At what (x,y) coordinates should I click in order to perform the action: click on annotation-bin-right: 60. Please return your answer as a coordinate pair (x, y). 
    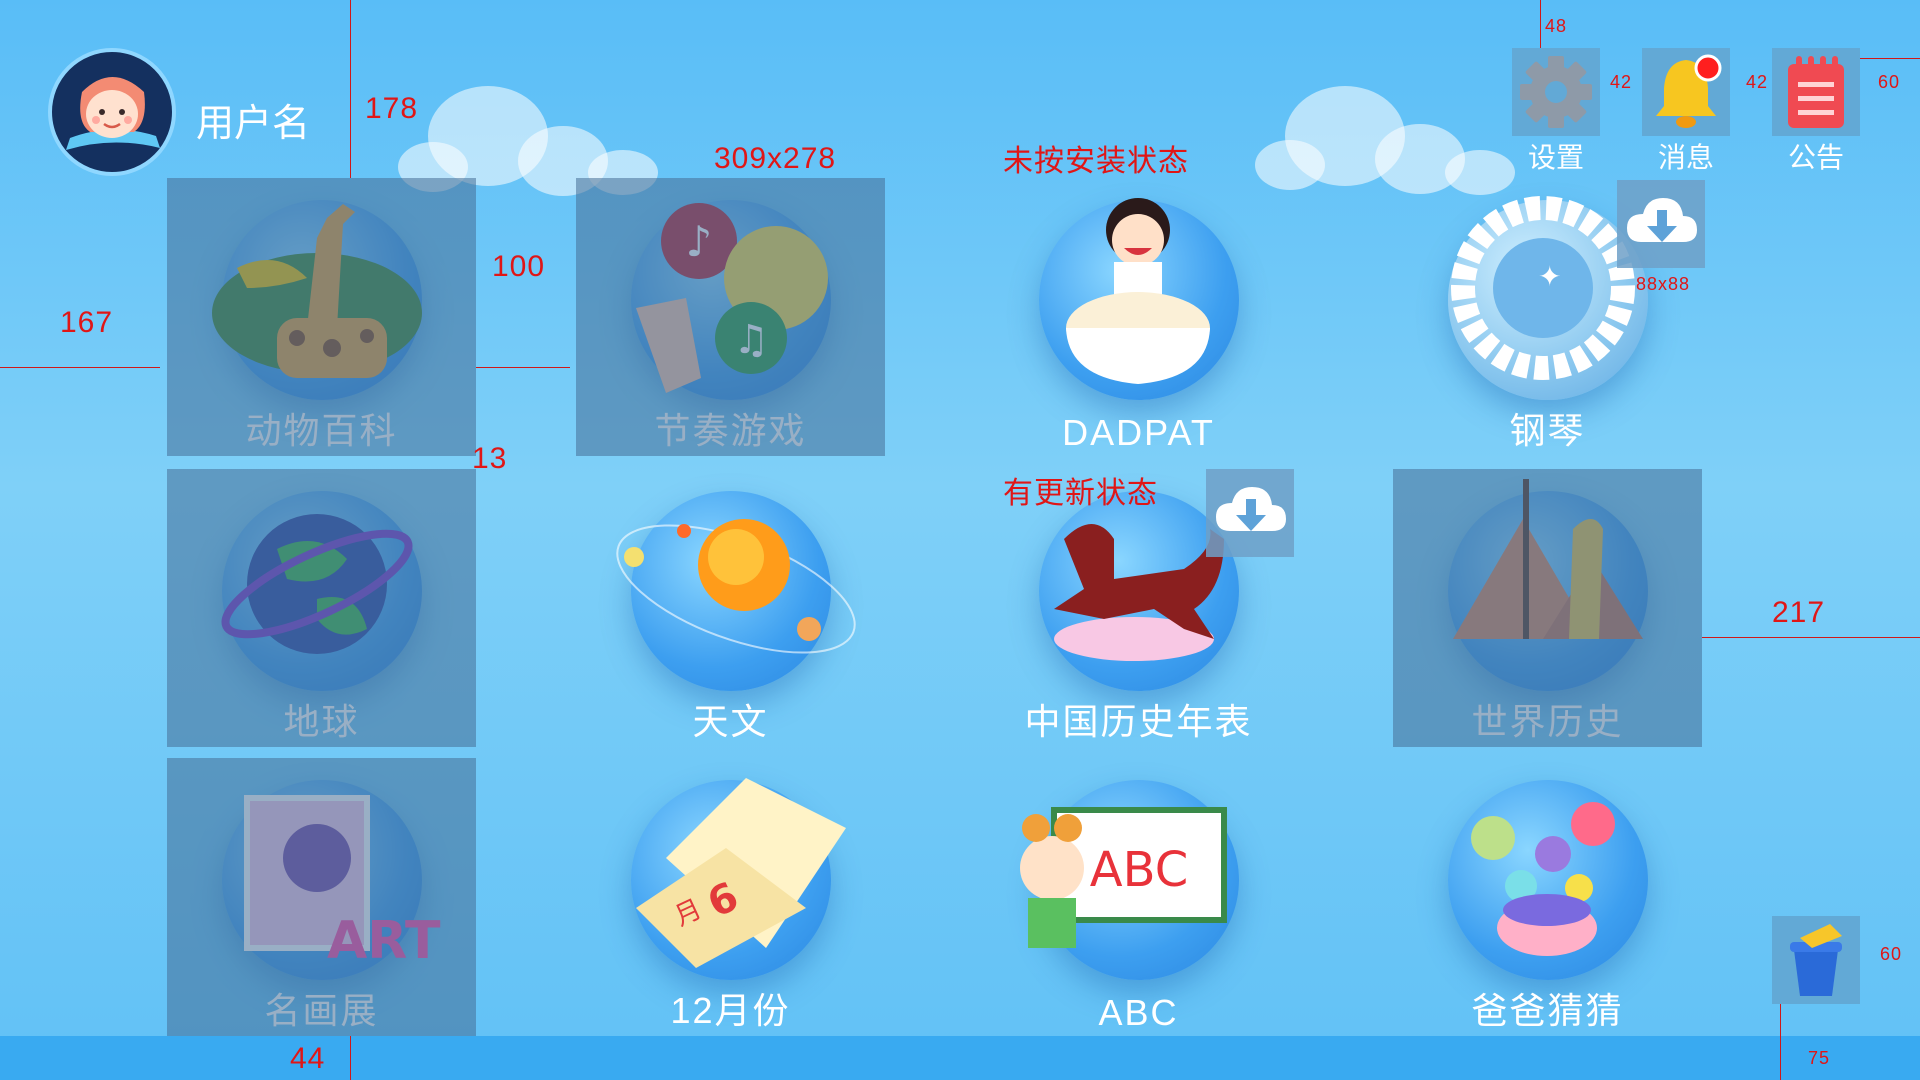
    Looking at the image, I should click on (1891, 954).